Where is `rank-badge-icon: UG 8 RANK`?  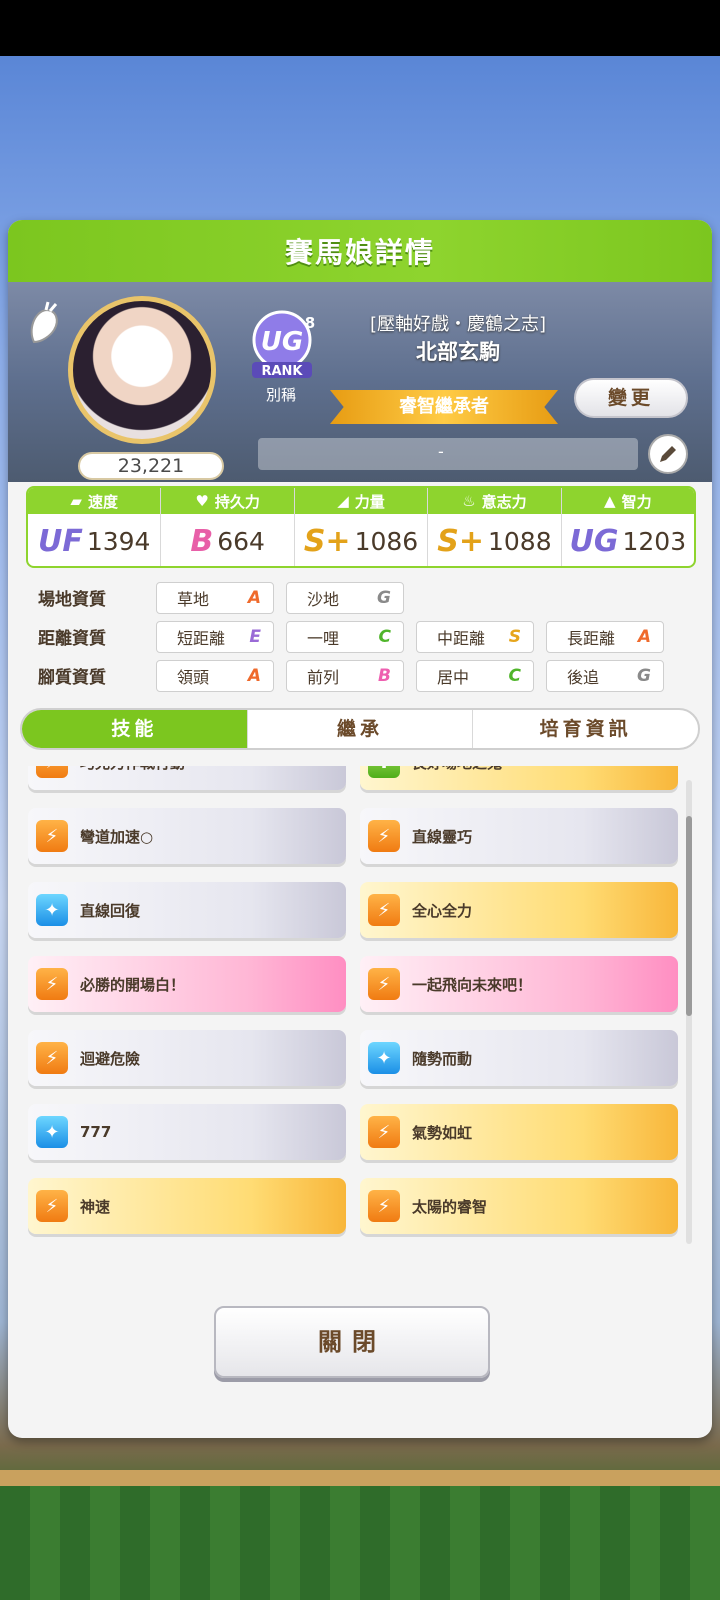
rank-badge-icon: UG 8 RANK is located at coordinates (283, 344).